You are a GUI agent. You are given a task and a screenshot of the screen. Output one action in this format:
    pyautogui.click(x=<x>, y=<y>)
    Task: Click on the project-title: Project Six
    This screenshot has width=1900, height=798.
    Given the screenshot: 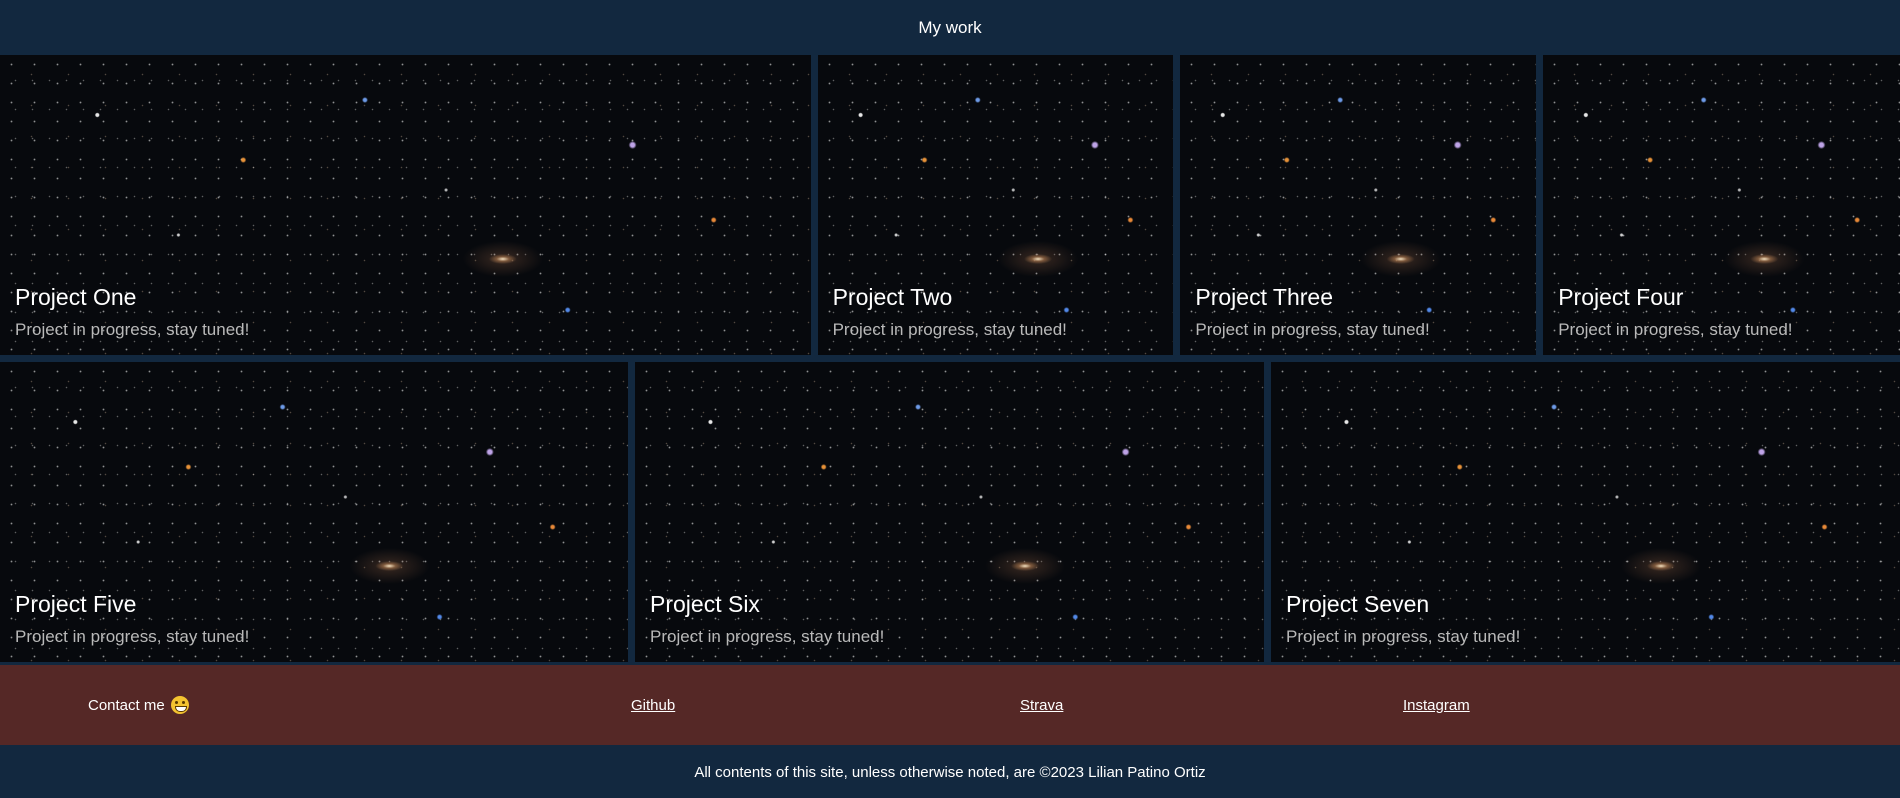 What is the action you would take?
    pyautogui.click(x=705, y=604)
    